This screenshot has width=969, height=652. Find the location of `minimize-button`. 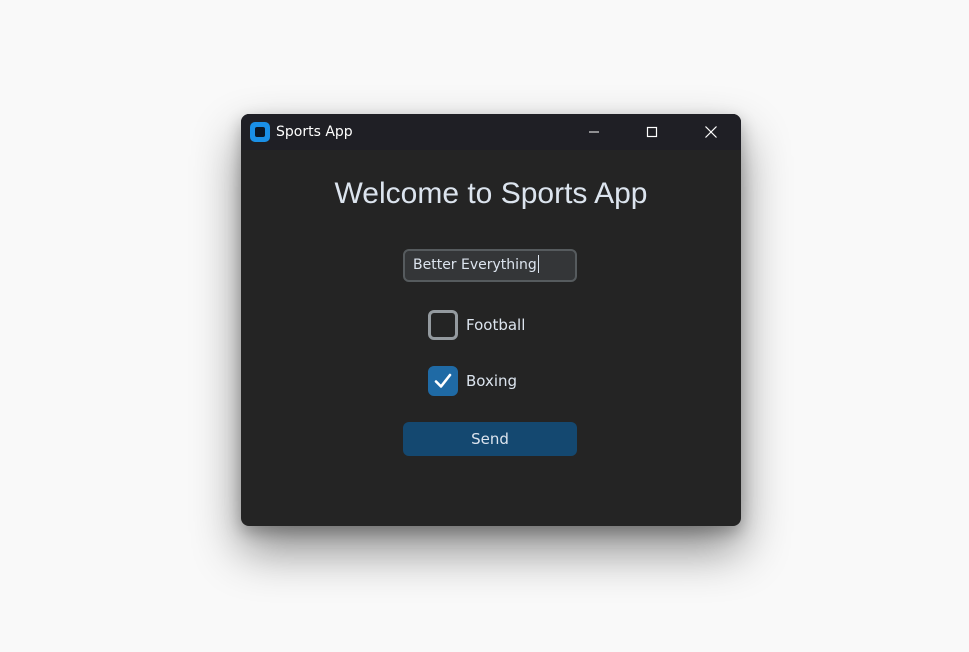

minimize-button is located at coordinates (594, 132).